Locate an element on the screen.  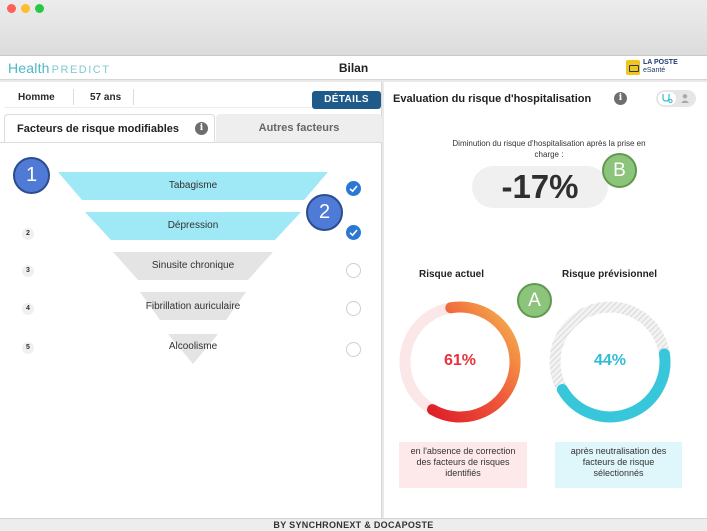
annotation-badge-1: 1 is located at coordinates (31, 175).